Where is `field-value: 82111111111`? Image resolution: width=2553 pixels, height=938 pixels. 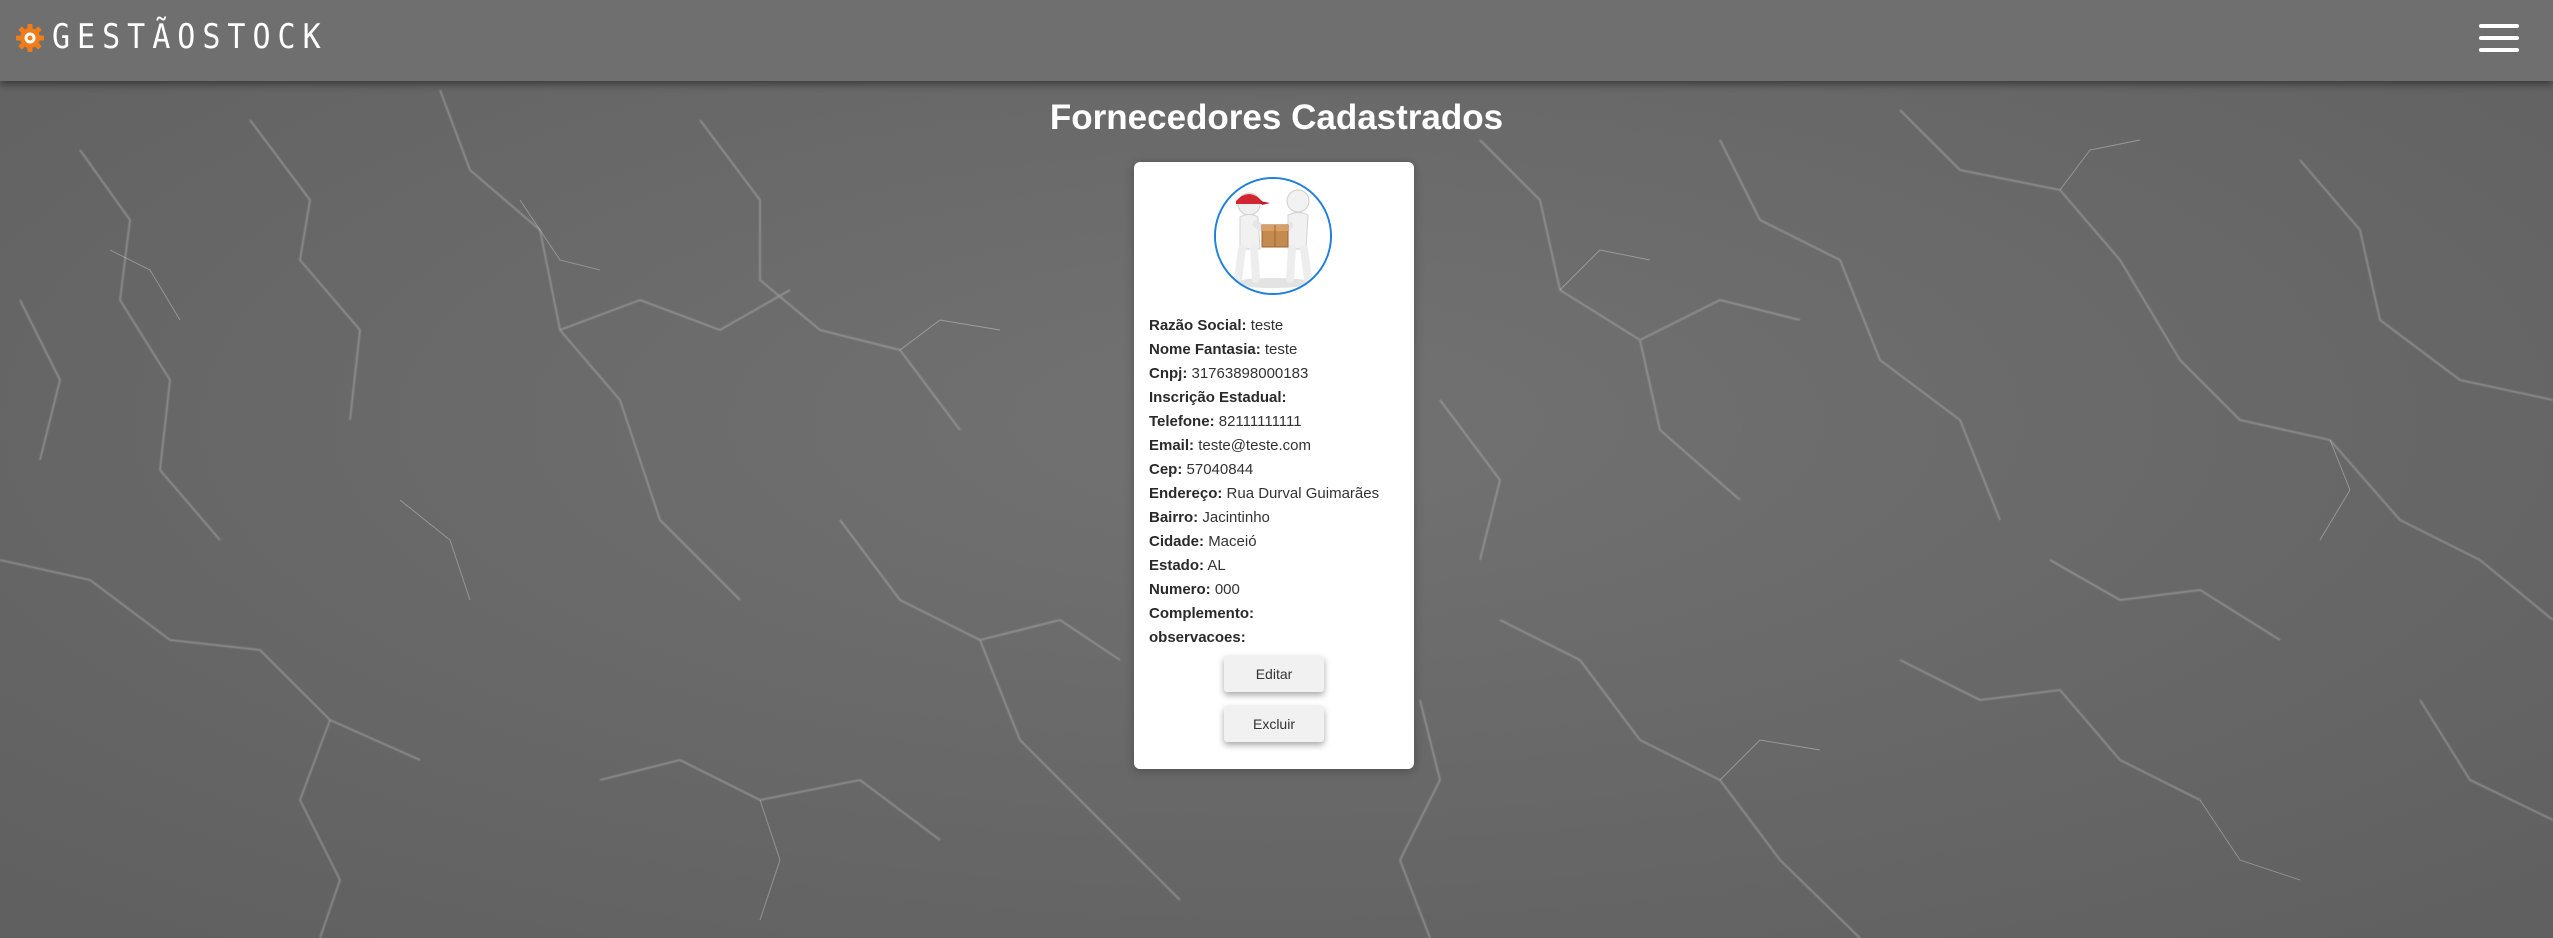
field-value: 82111111111 is located at coordinates (1260, 421).